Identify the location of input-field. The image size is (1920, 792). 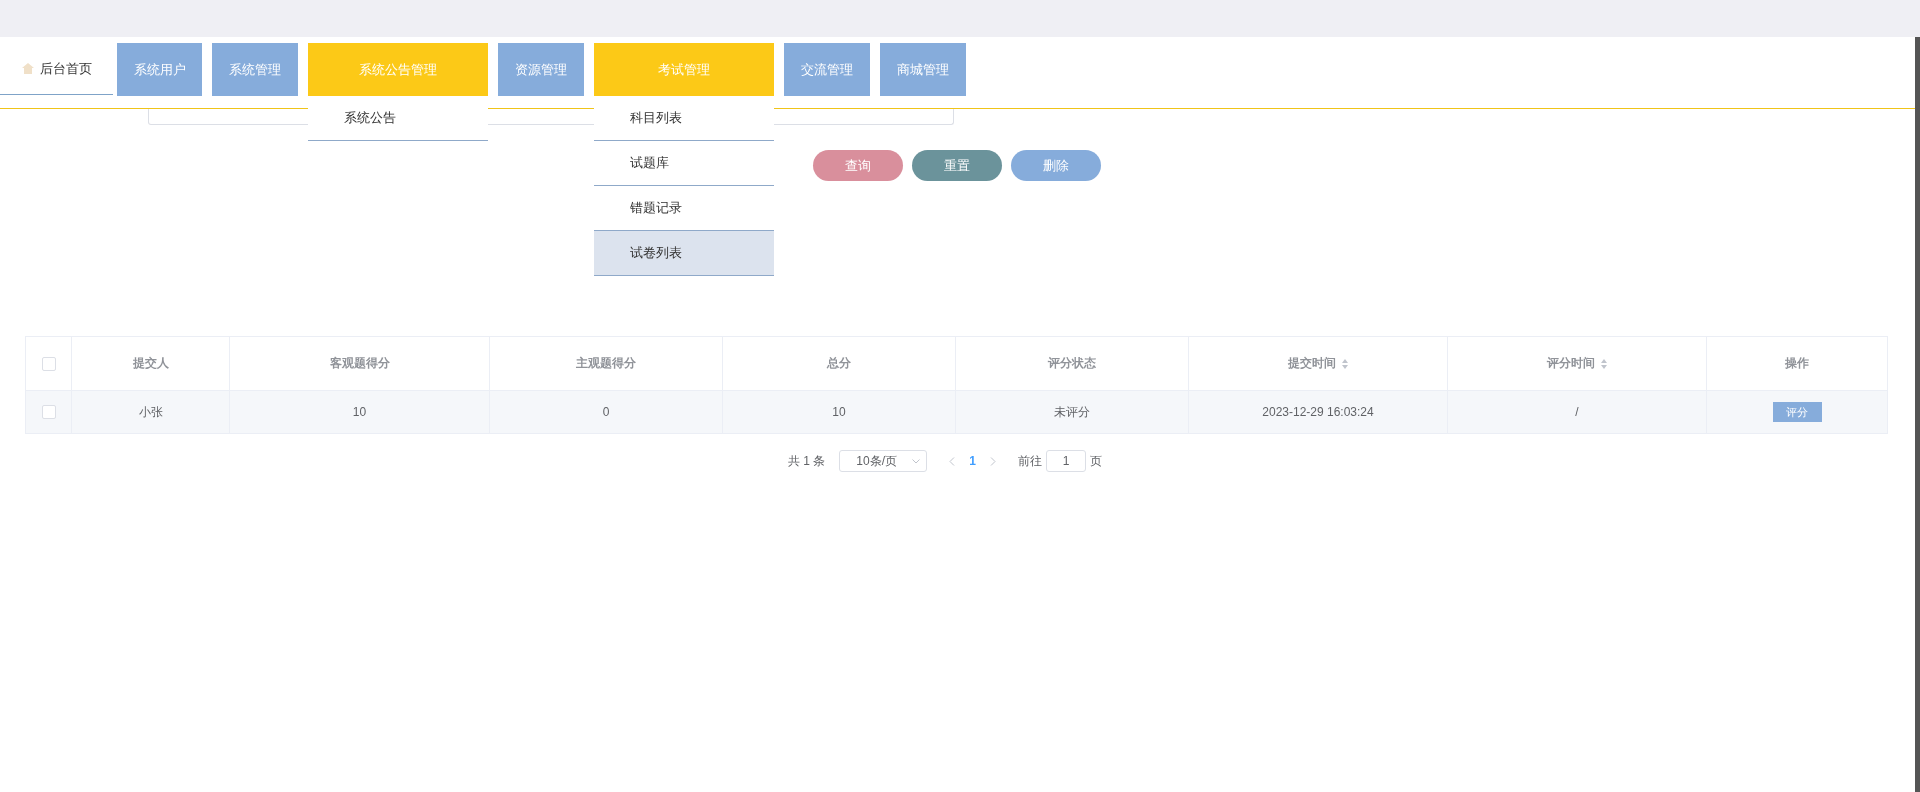
(551, 117).